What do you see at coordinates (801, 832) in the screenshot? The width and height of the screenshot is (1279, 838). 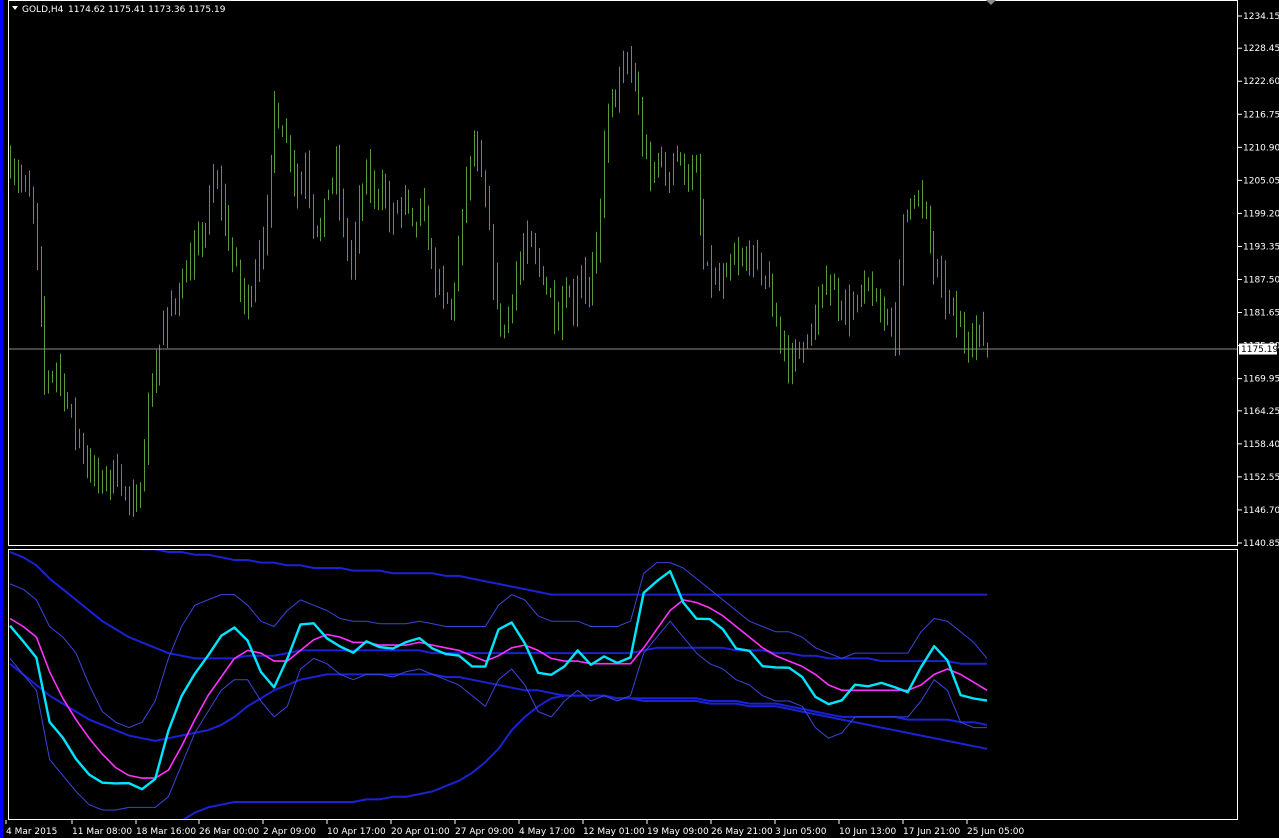 I see `x-tick-label: 3 Jun 05:00` at bounding box center [801, 832].